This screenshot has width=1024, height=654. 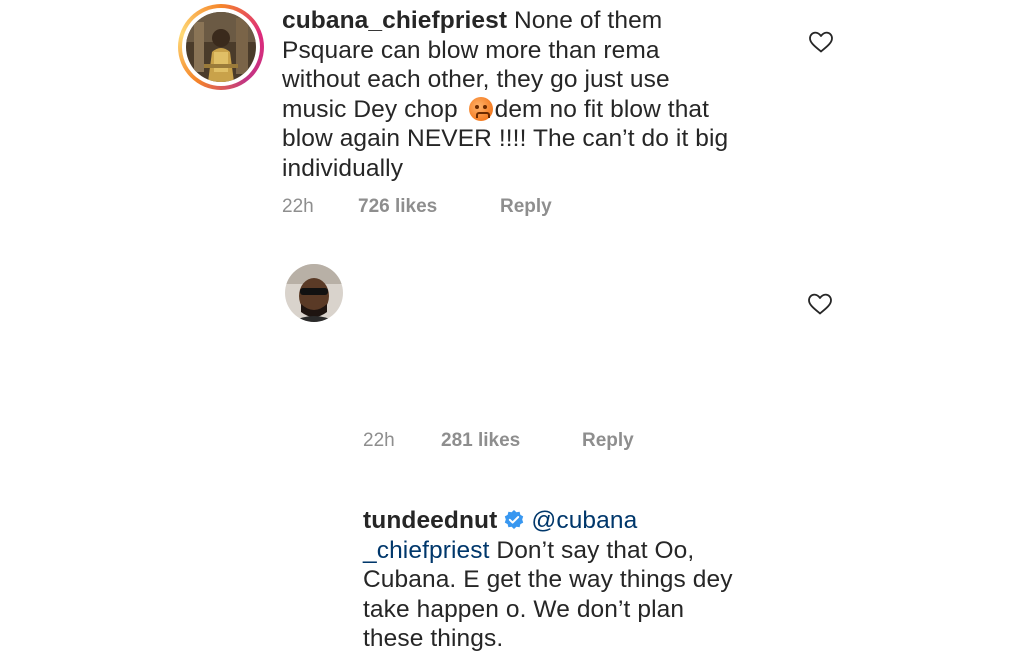 What do you see at coordinates (426, 550) in the screenshot?
I see `mention-link: _chiefpriest` at bounding box center [426, 550].